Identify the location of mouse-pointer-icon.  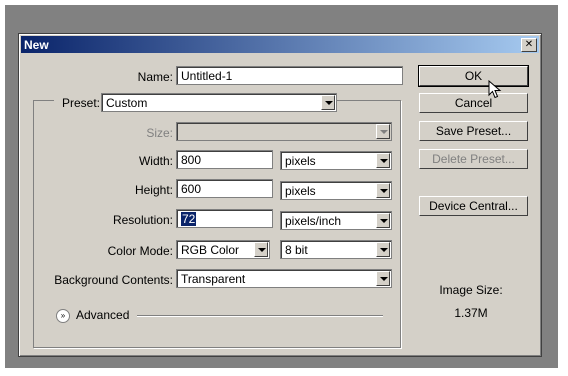
(495, 89).